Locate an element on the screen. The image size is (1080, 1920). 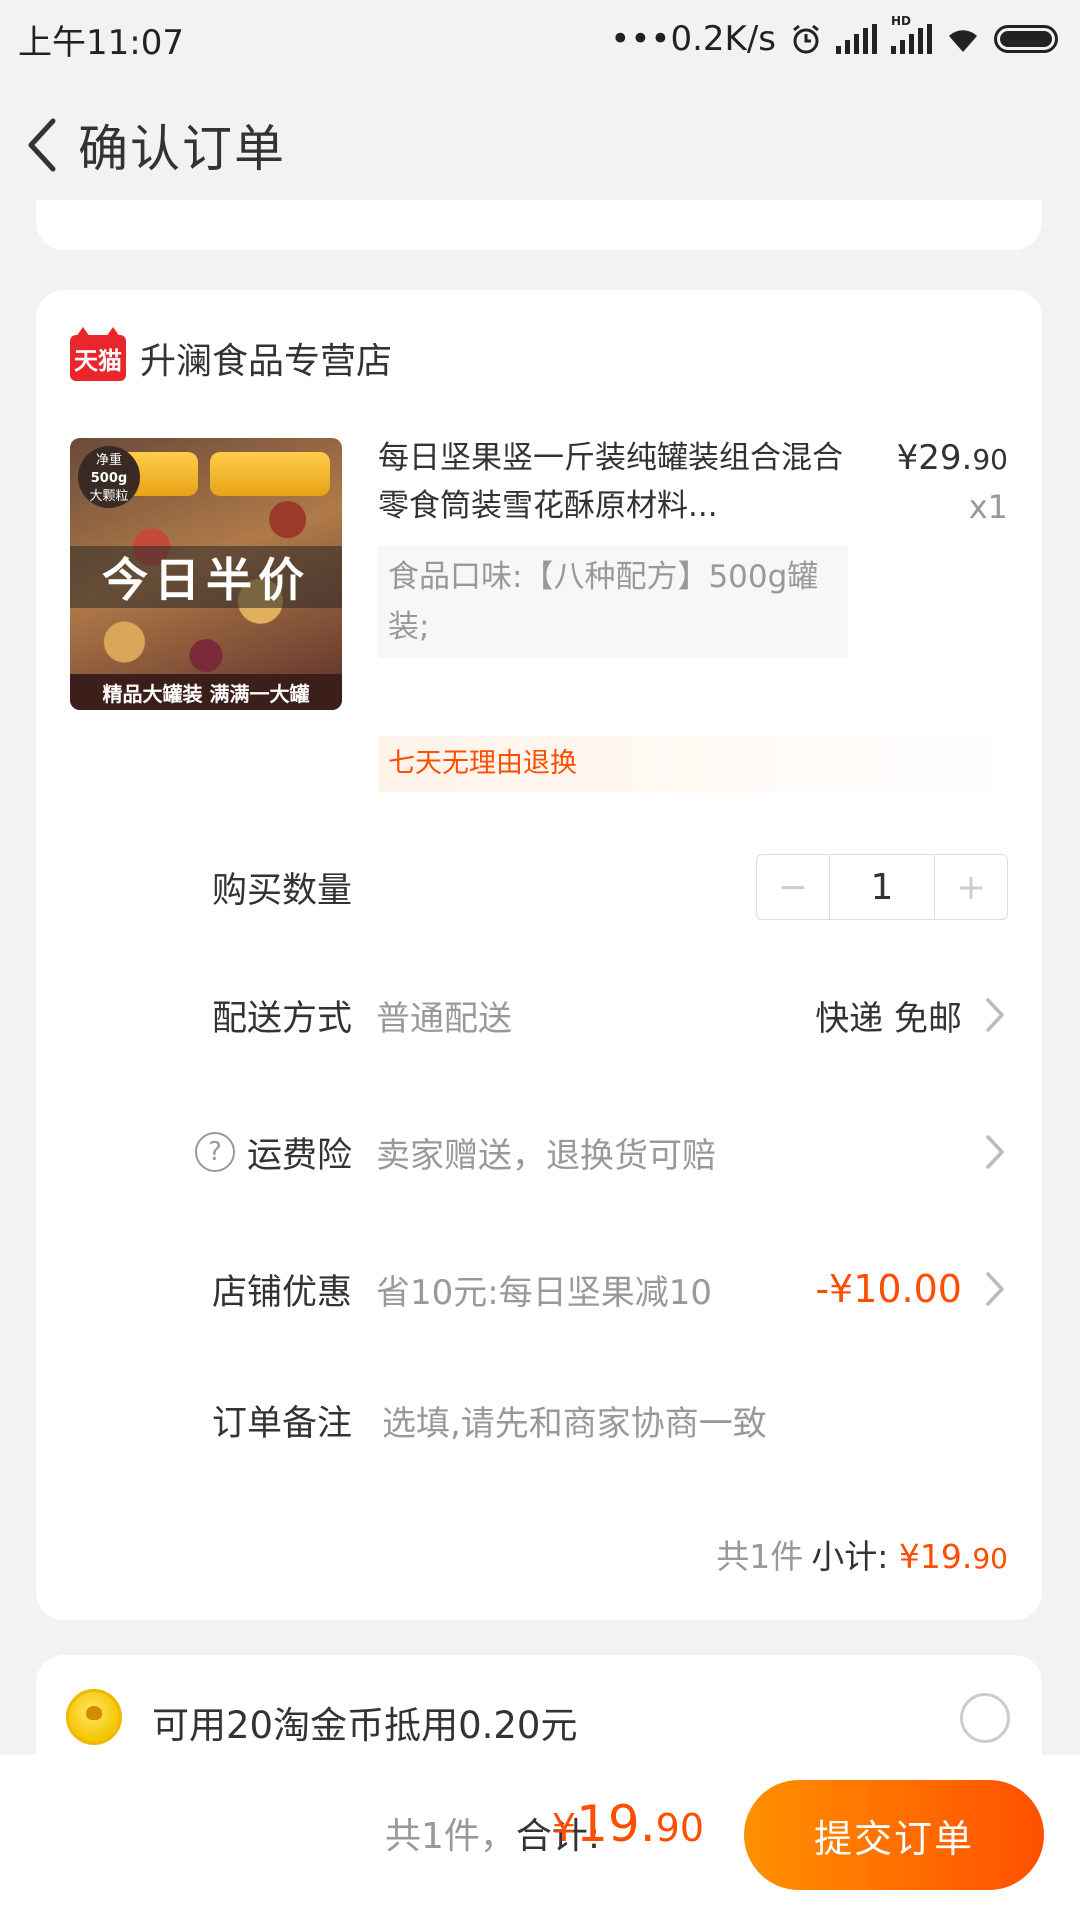
return-policy-row: 七天无理由退换 is located at coordinates (696, 764).